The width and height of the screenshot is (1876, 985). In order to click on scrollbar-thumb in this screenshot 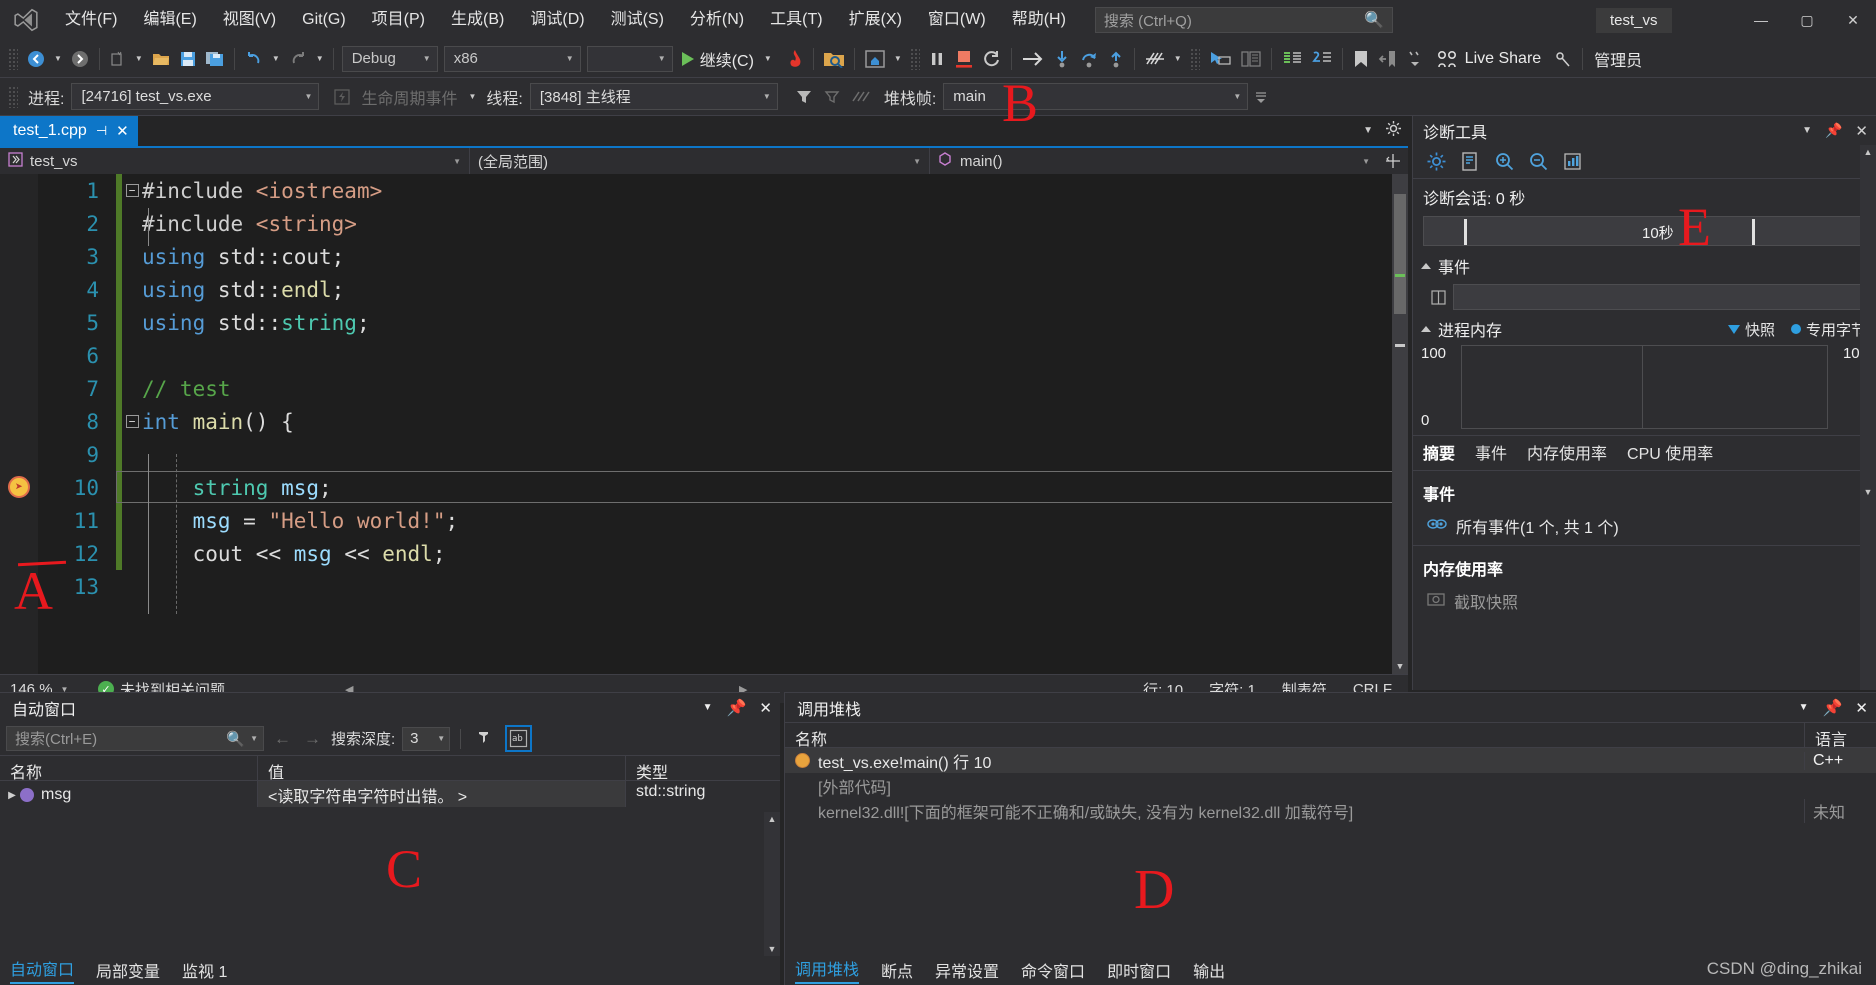, I will do `click(1400, 254)`.